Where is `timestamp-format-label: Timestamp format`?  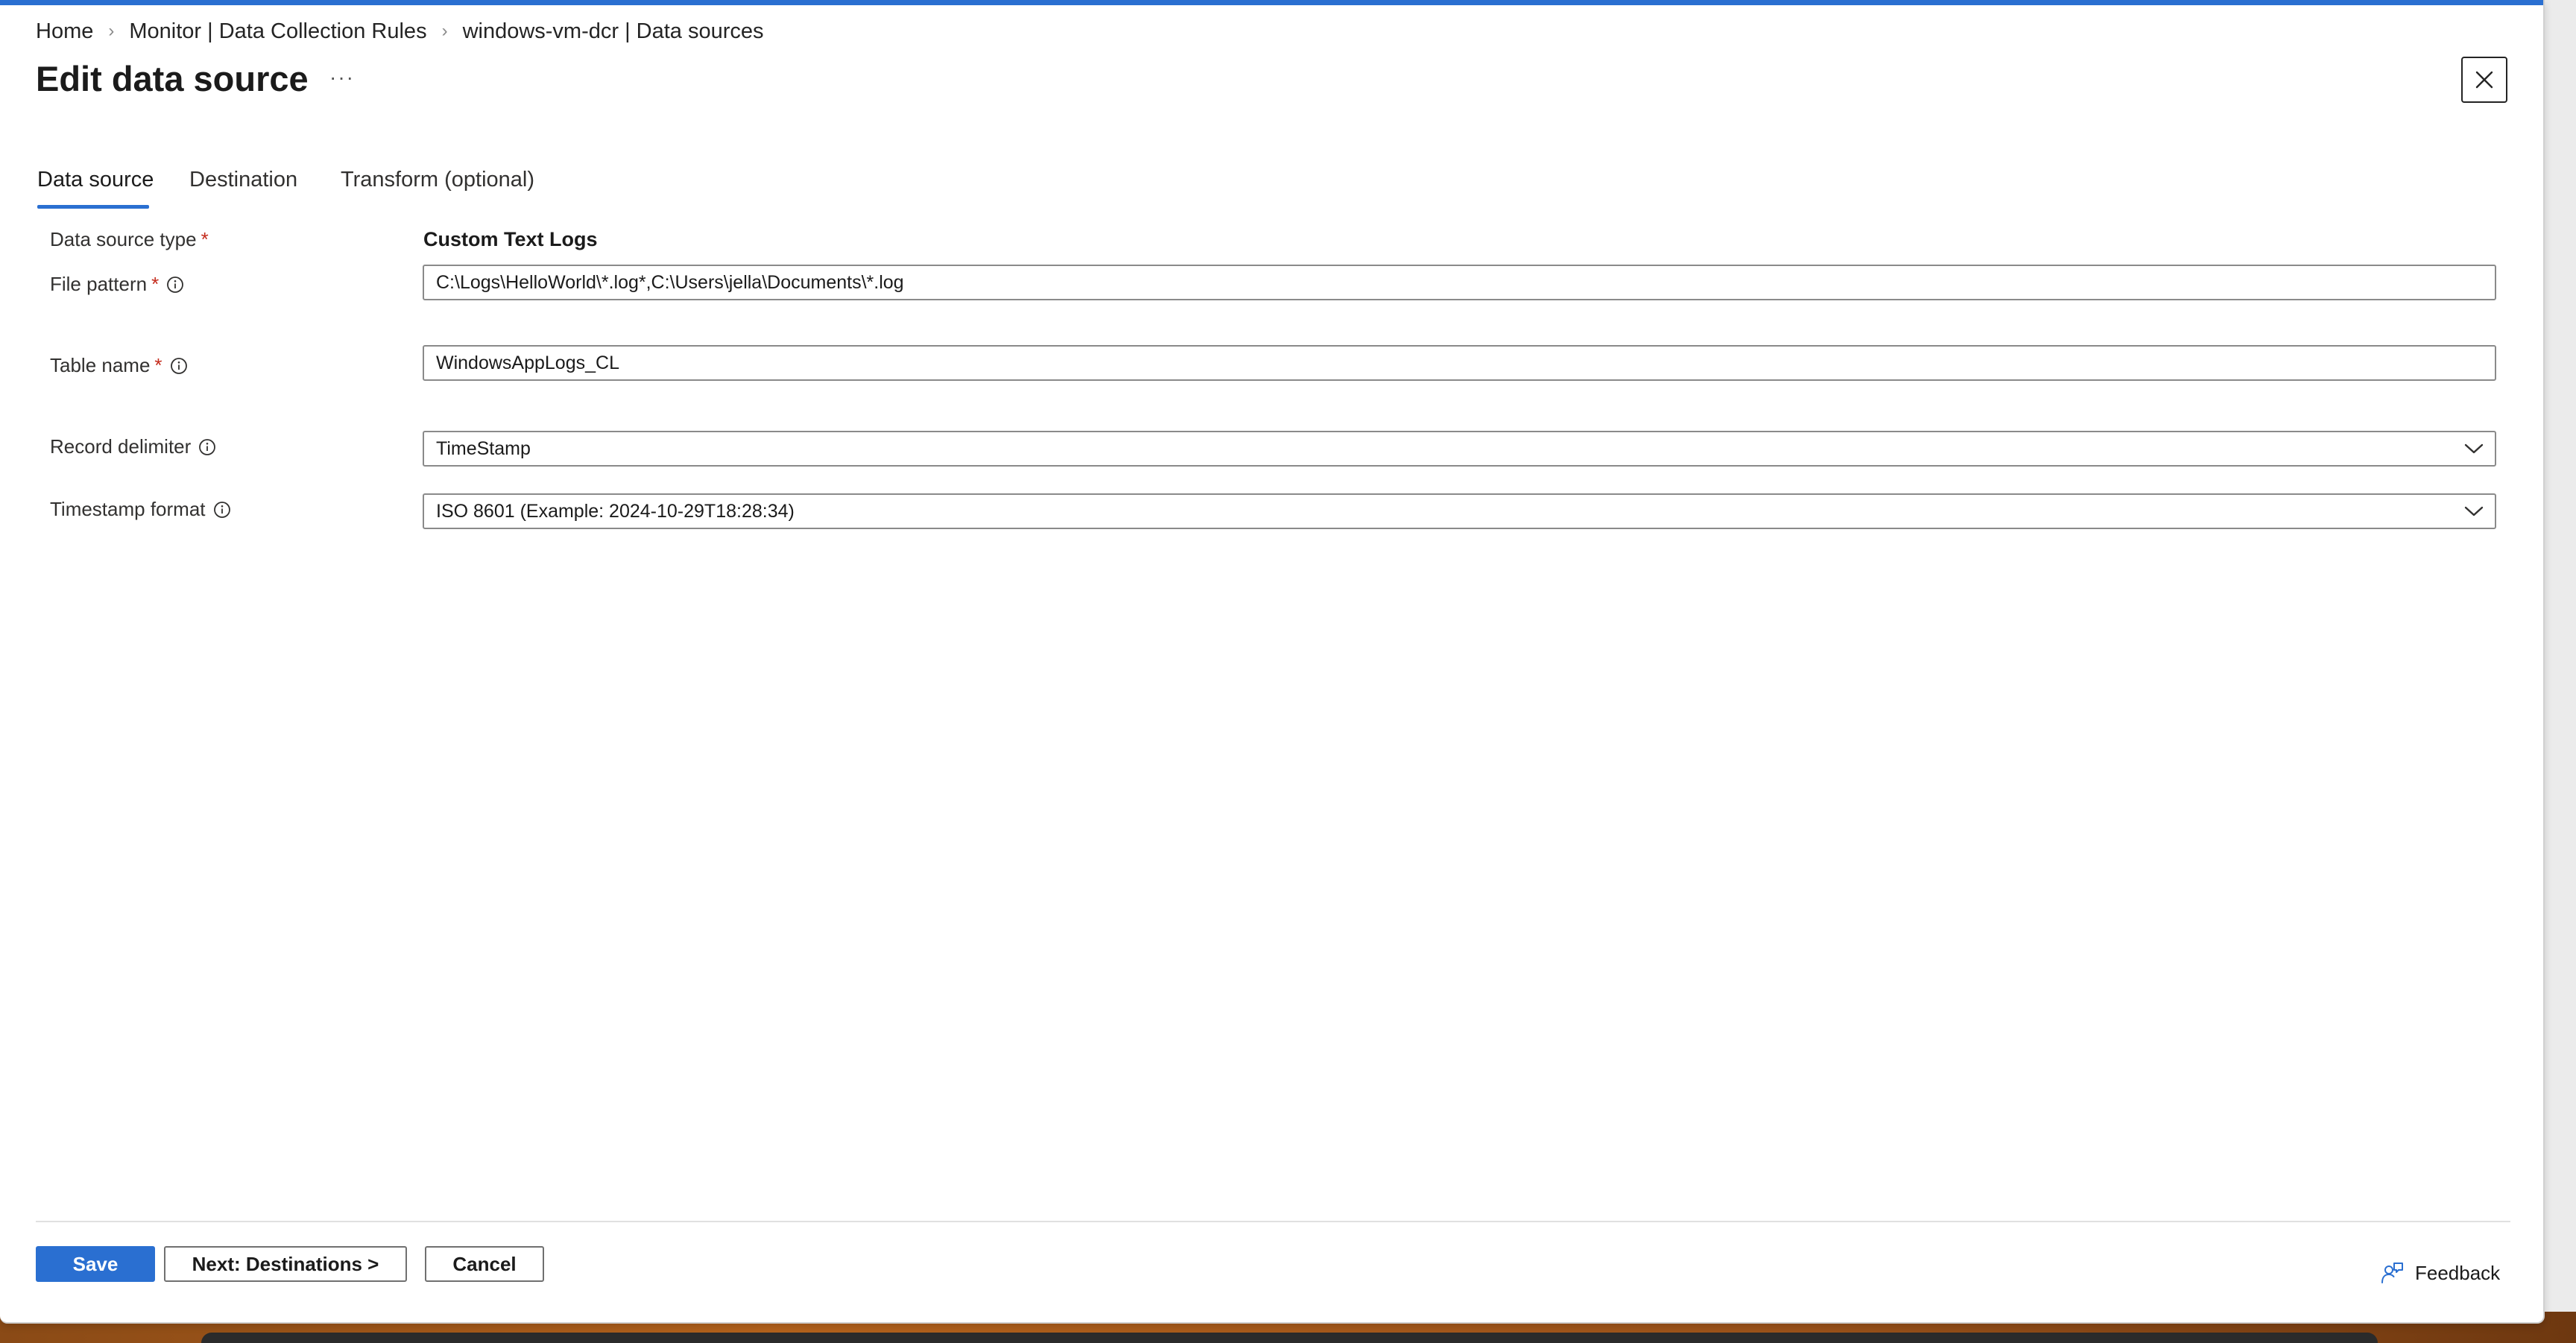
timestamp-format-label: Timestamp format is located at coordinates (140, 509).